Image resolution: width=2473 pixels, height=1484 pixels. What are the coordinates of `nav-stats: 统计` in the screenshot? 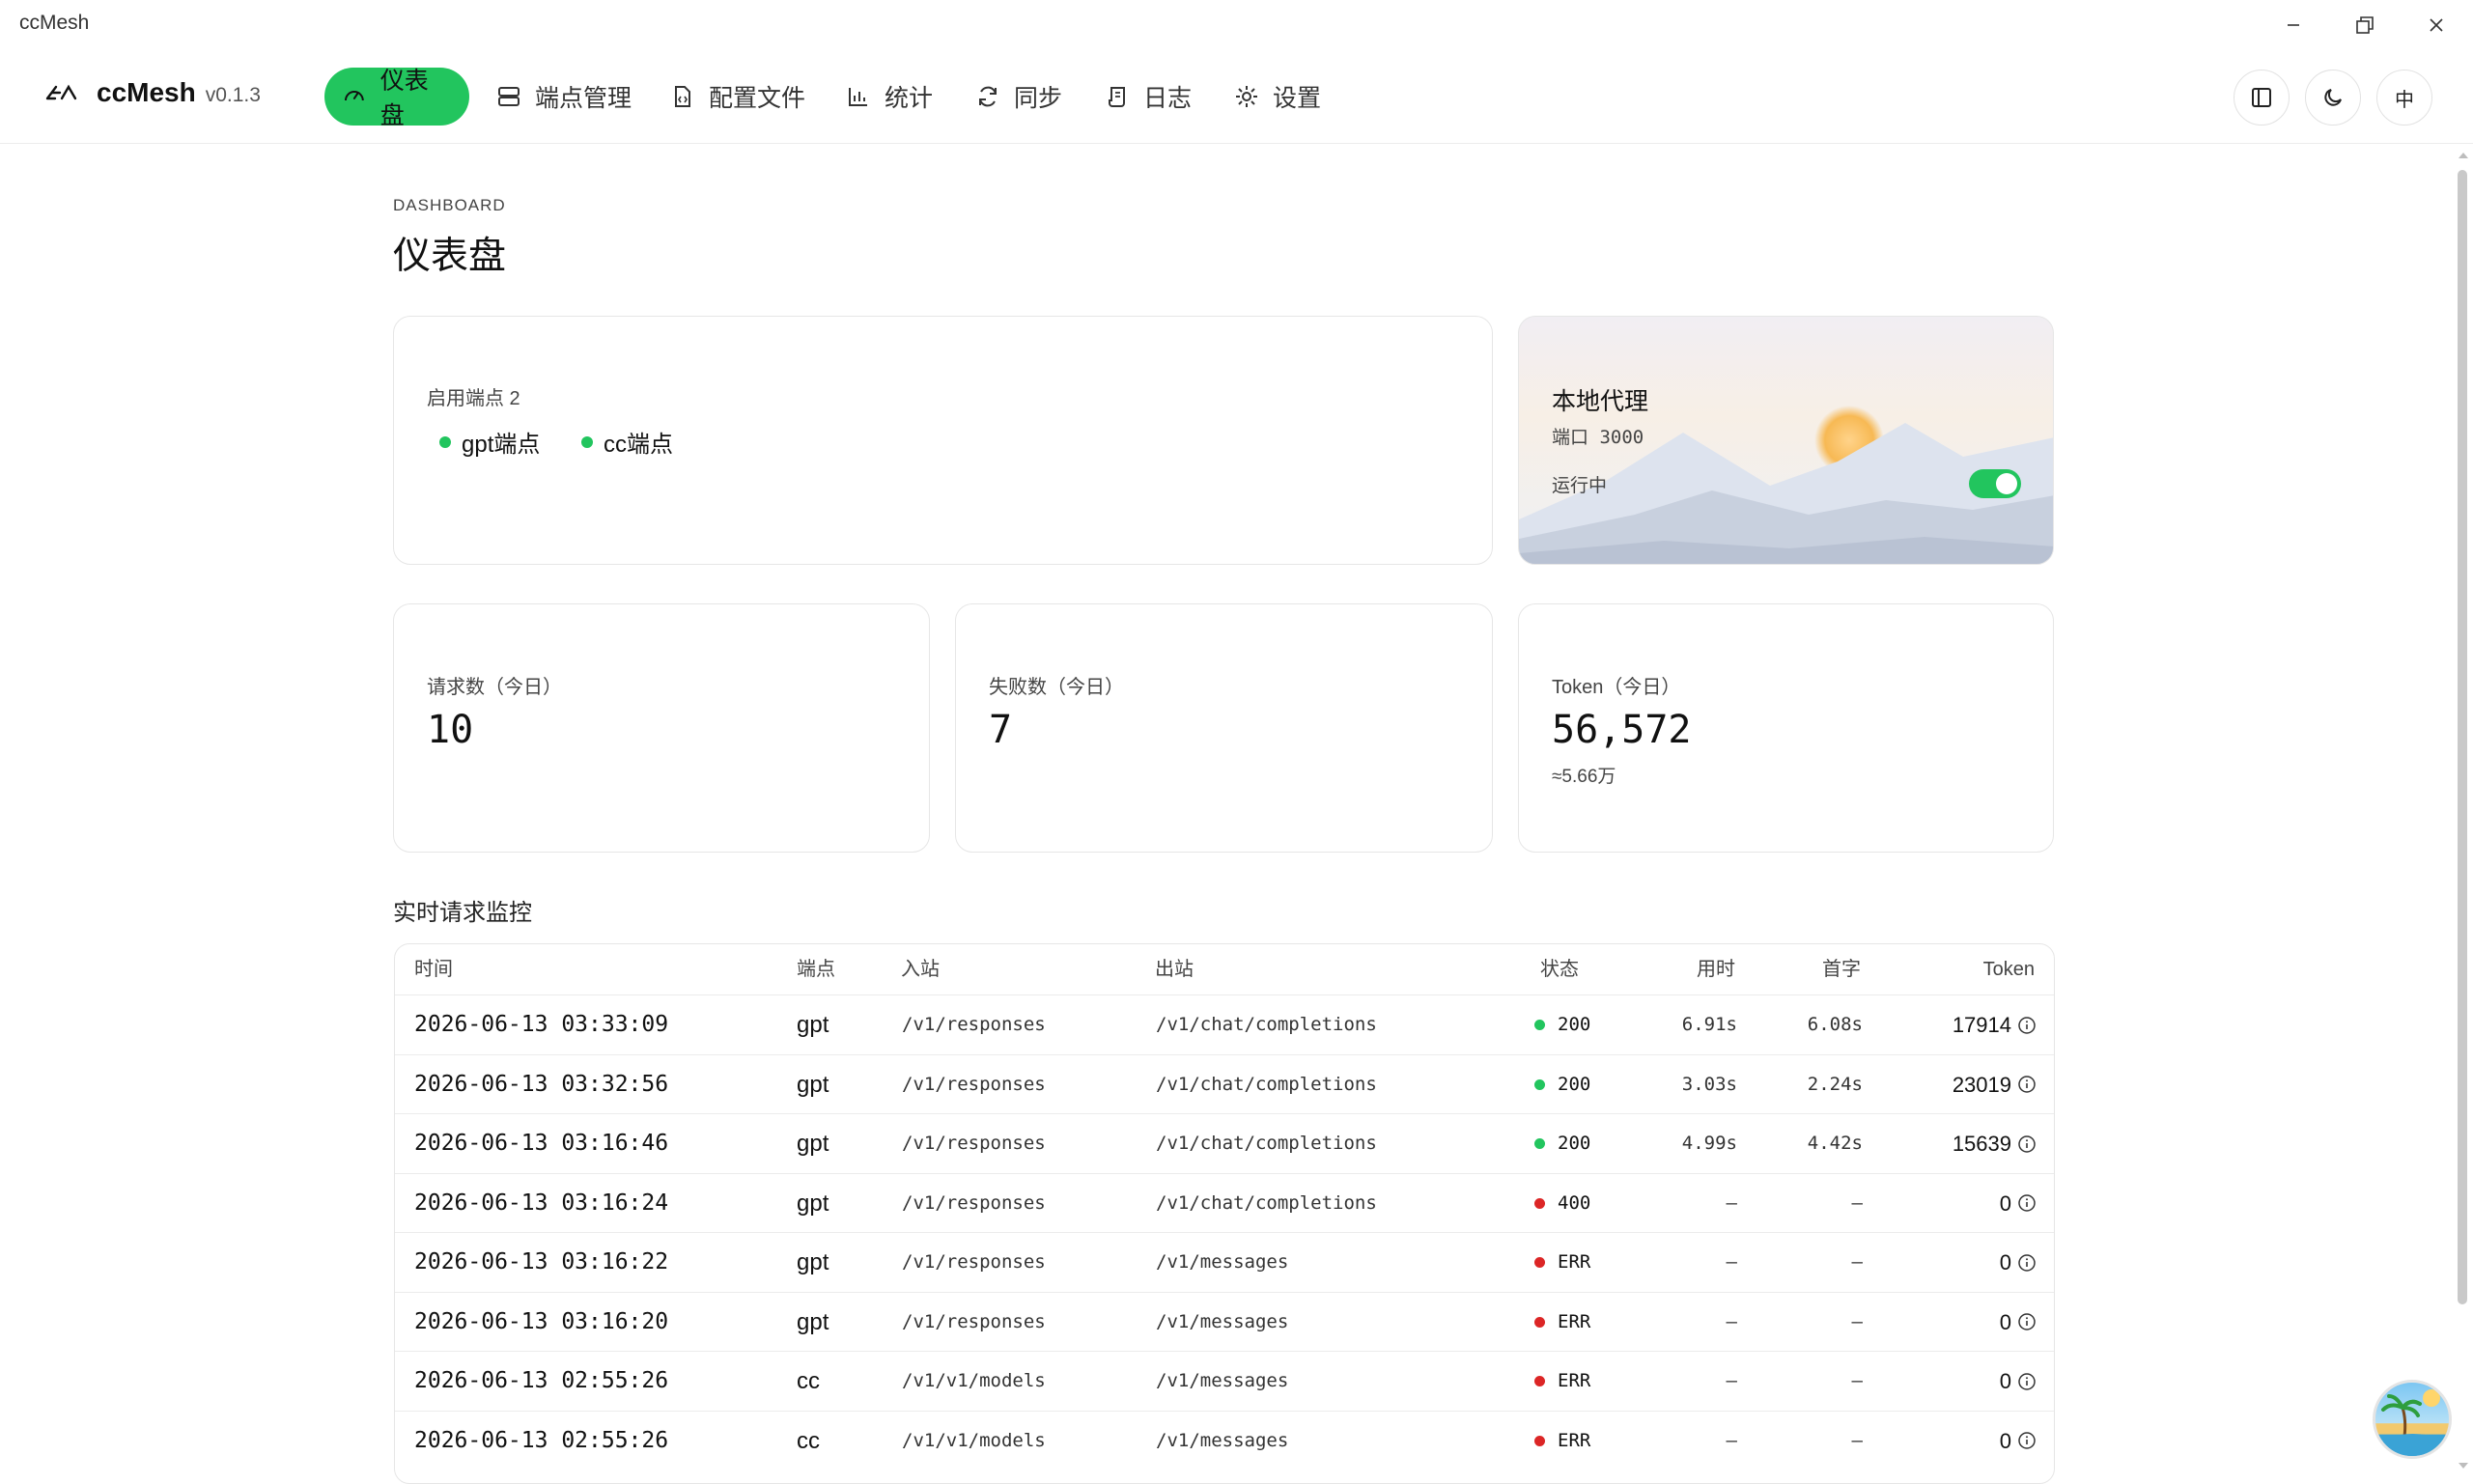 It's located at (889, 97).